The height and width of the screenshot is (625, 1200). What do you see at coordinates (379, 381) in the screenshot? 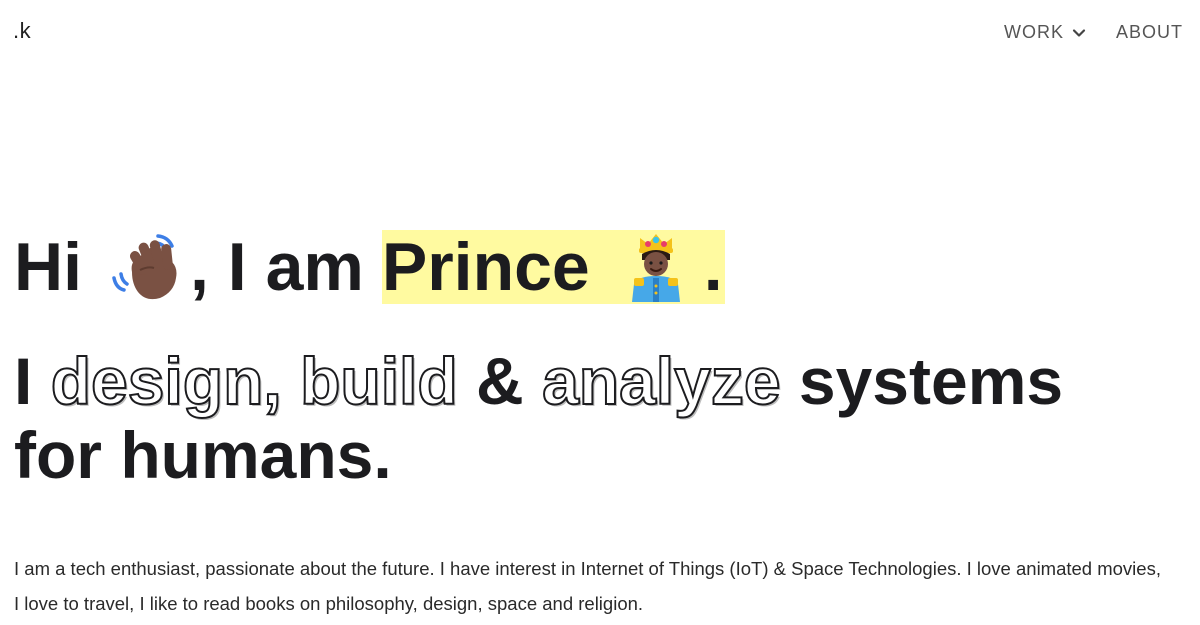
I see `tagline-build: build` at bounding box center [379, 381].